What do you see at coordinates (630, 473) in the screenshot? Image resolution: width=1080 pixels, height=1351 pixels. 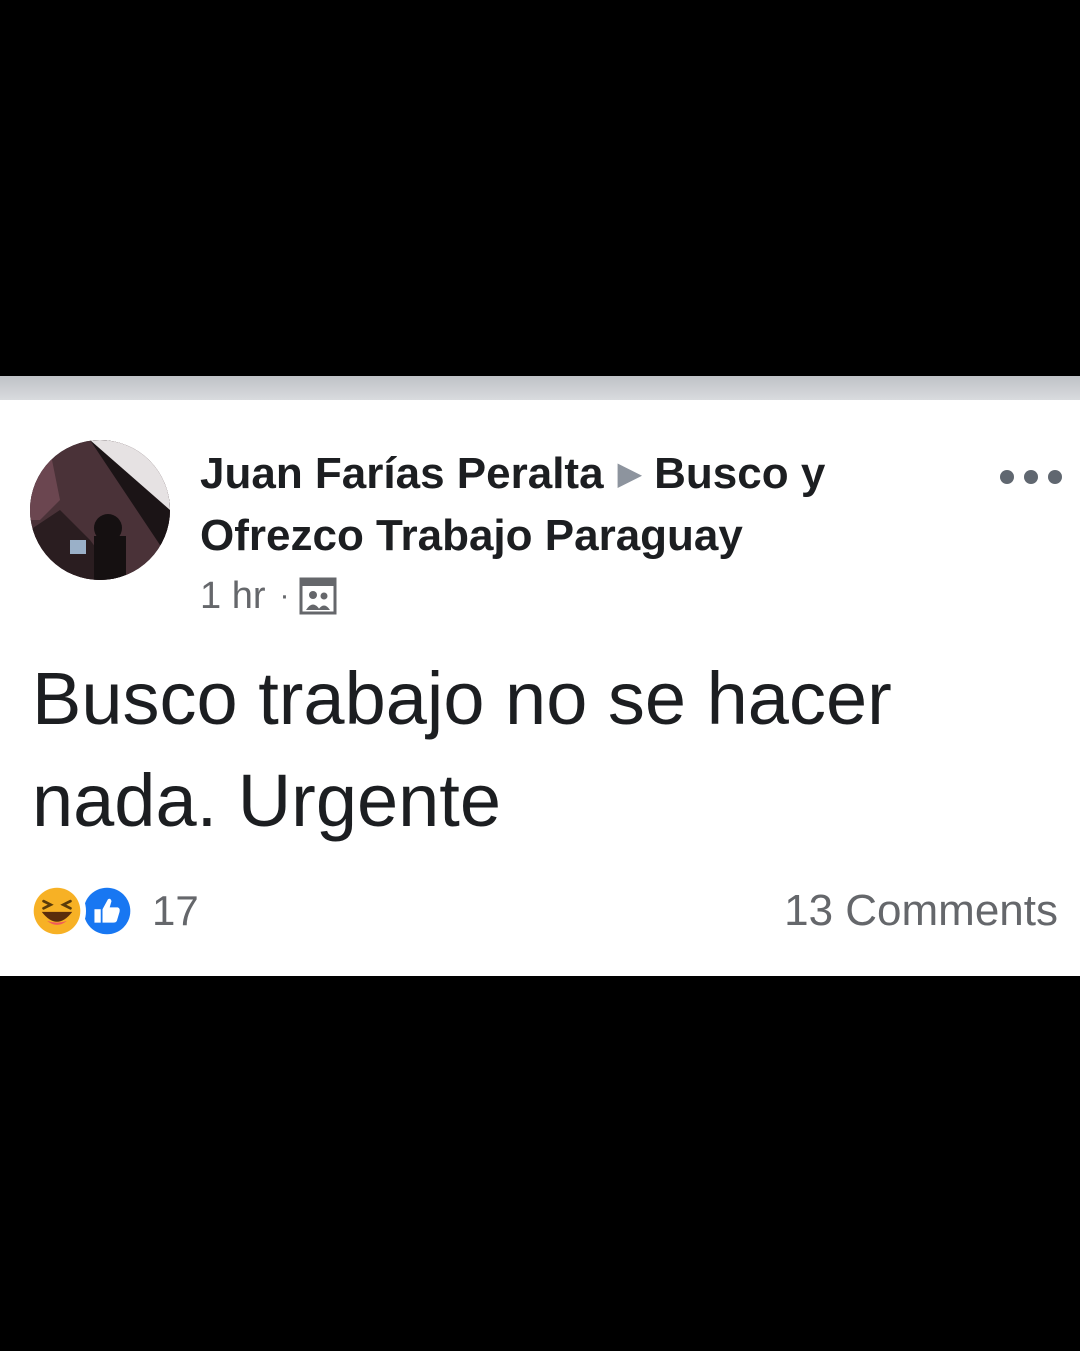 I see `shared-to-arrow-icon: ▶` at bounding box center [630, 473].